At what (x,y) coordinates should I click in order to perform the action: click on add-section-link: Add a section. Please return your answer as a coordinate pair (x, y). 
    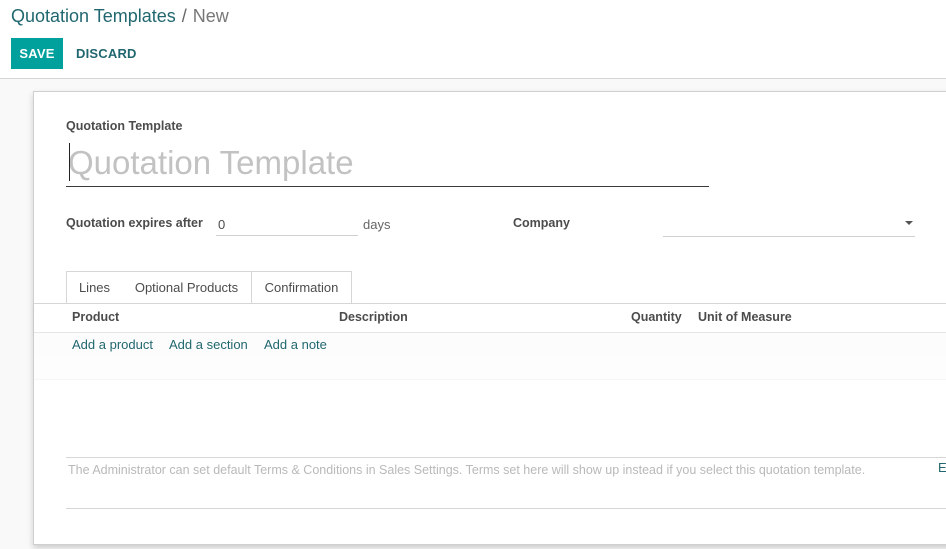
    Looking at the image, I should click on (208, 344).